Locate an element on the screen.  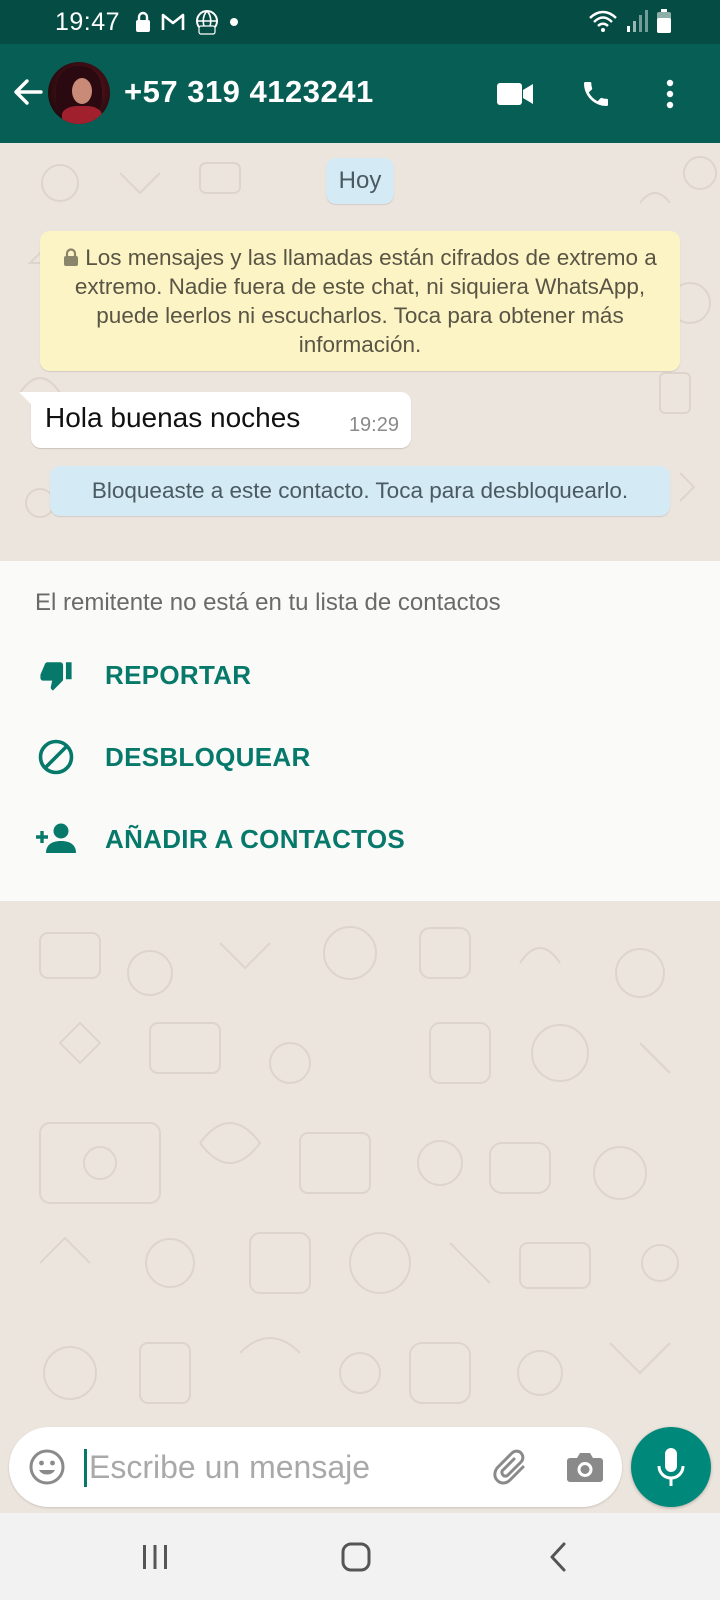
back-nav-button is located at coordinates (558, 1557).